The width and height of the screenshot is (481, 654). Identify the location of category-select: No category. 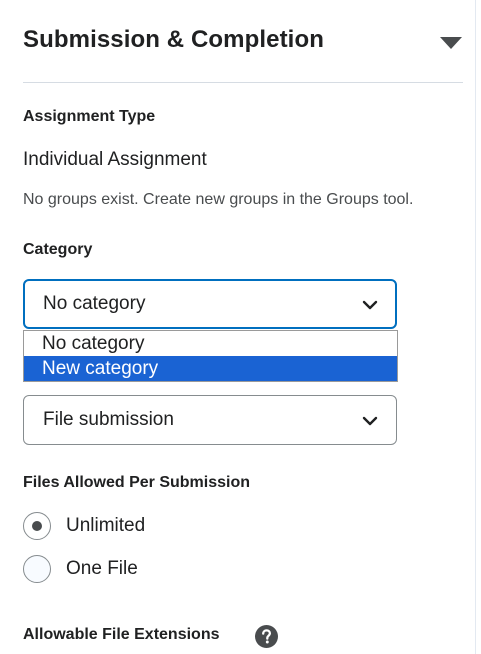
(210, 304).